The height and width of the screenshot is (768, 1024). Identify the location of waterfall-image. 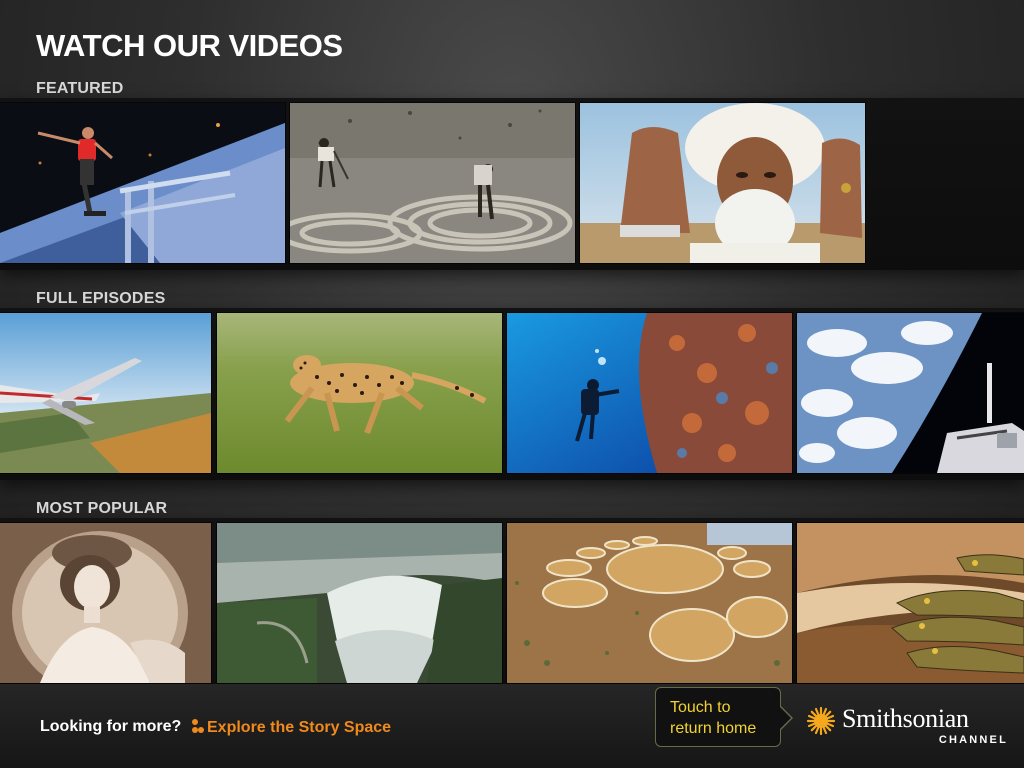
(359, 603).